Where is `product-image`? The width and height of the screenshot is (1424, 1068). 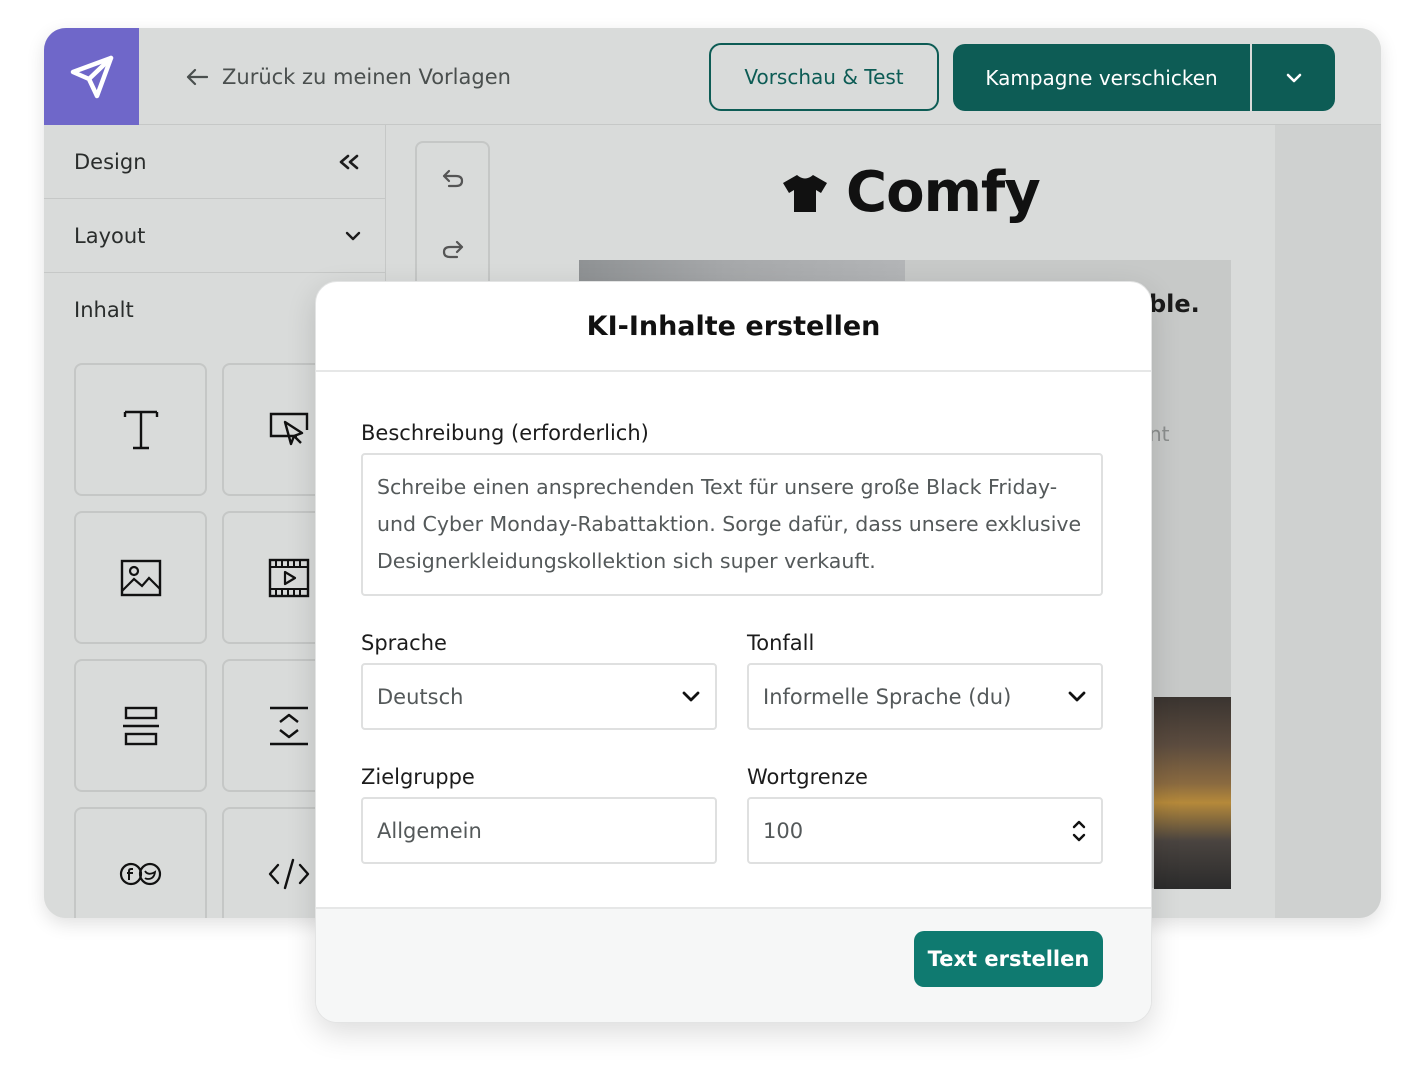
product-image is located at coordinates (1192, 793).